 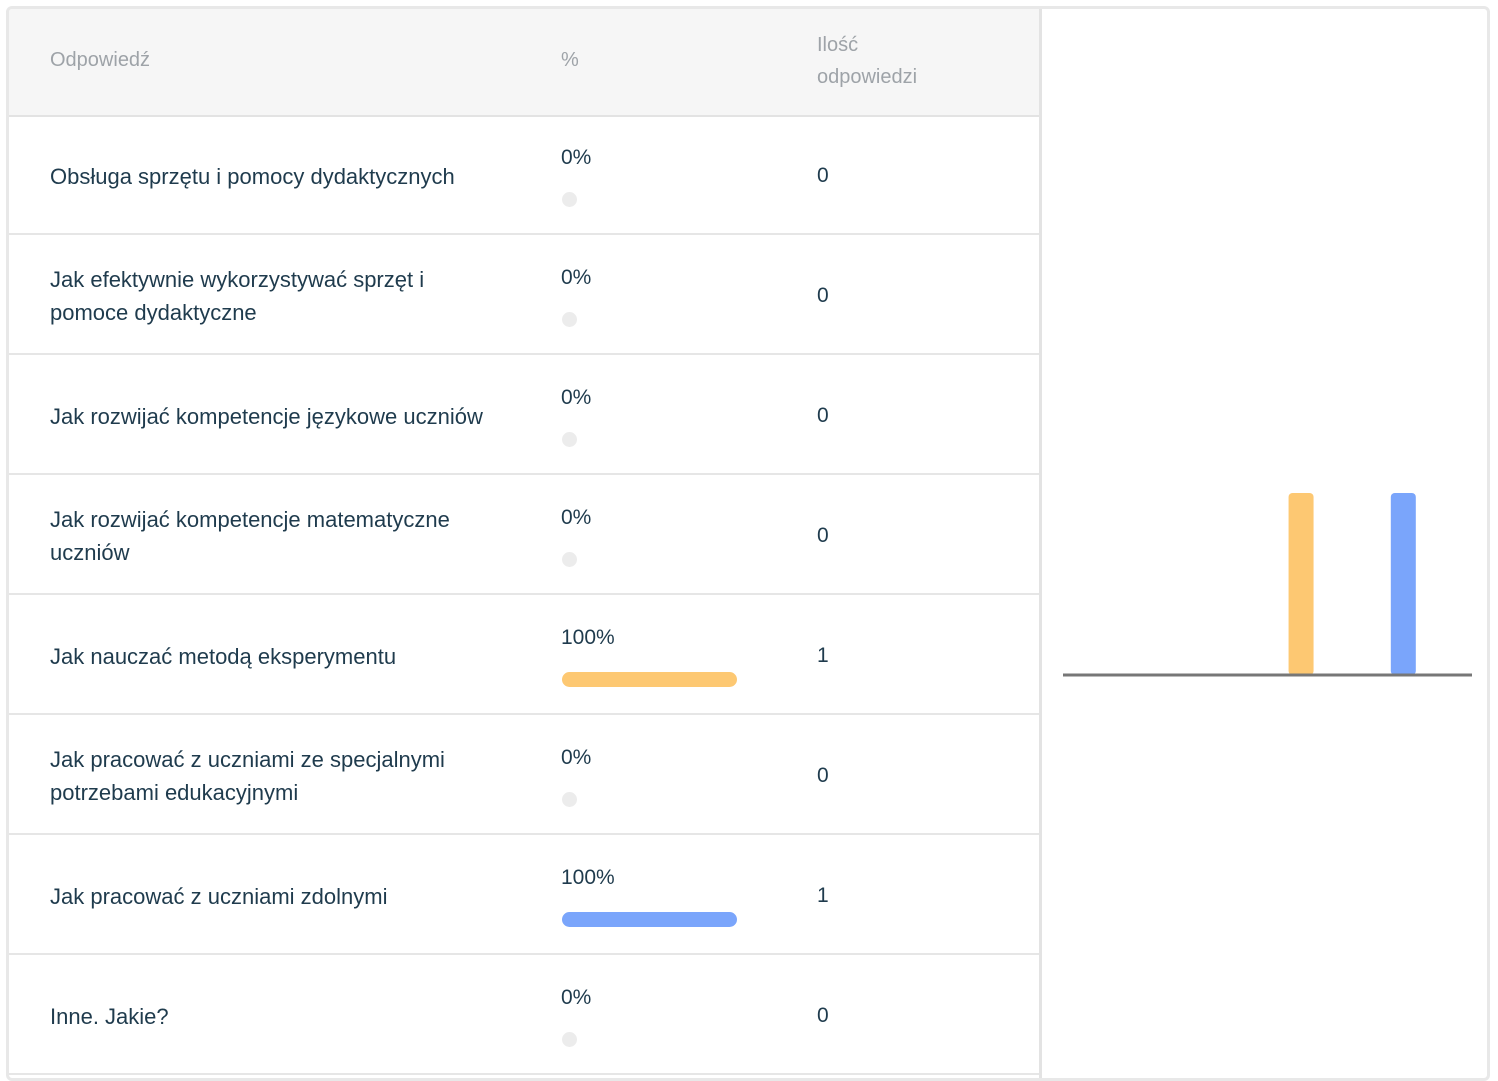 I want to click on header-count: Ilość odpowiedzi, so click(x=892, y=61).